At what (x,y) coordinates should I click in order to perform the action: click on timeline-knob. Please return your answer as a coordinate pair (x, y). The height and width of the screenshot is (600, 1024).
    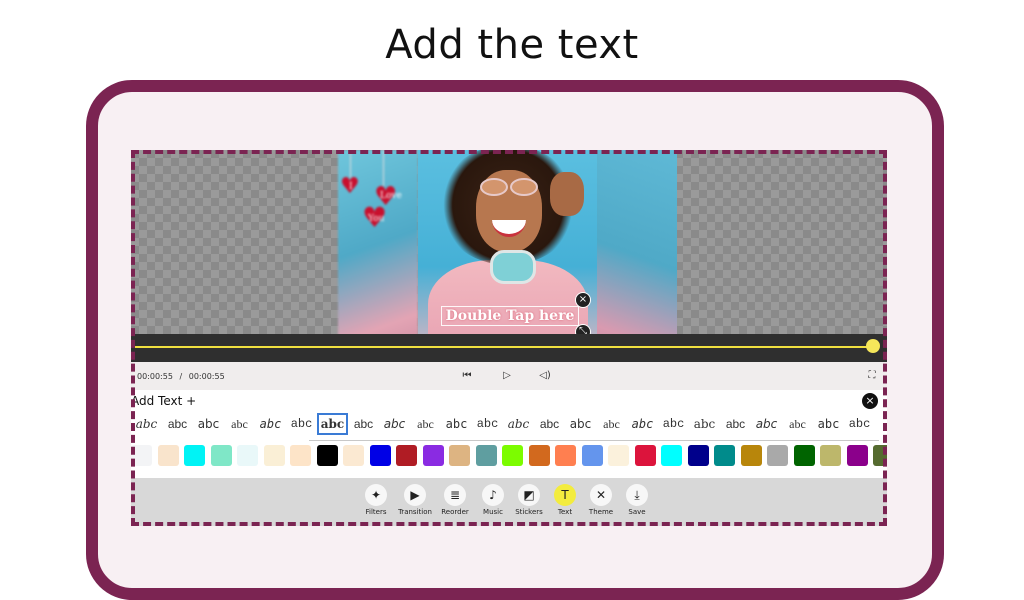
    Looking at the image, I should click on (873, 346).